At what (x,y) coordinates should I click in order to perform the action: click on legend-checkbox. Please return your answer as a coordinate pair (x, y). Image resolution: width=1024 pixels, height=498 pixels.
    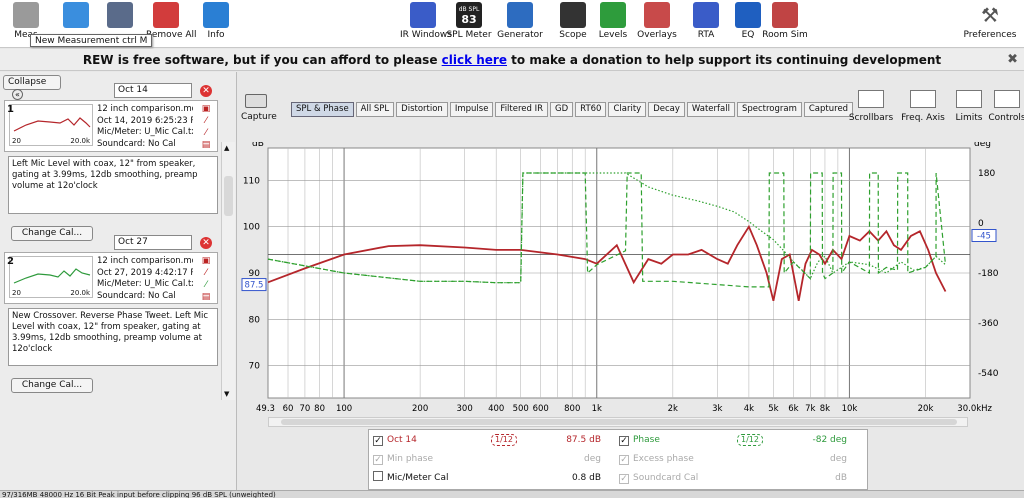
    Looking at the image, I should click on (378, 476).